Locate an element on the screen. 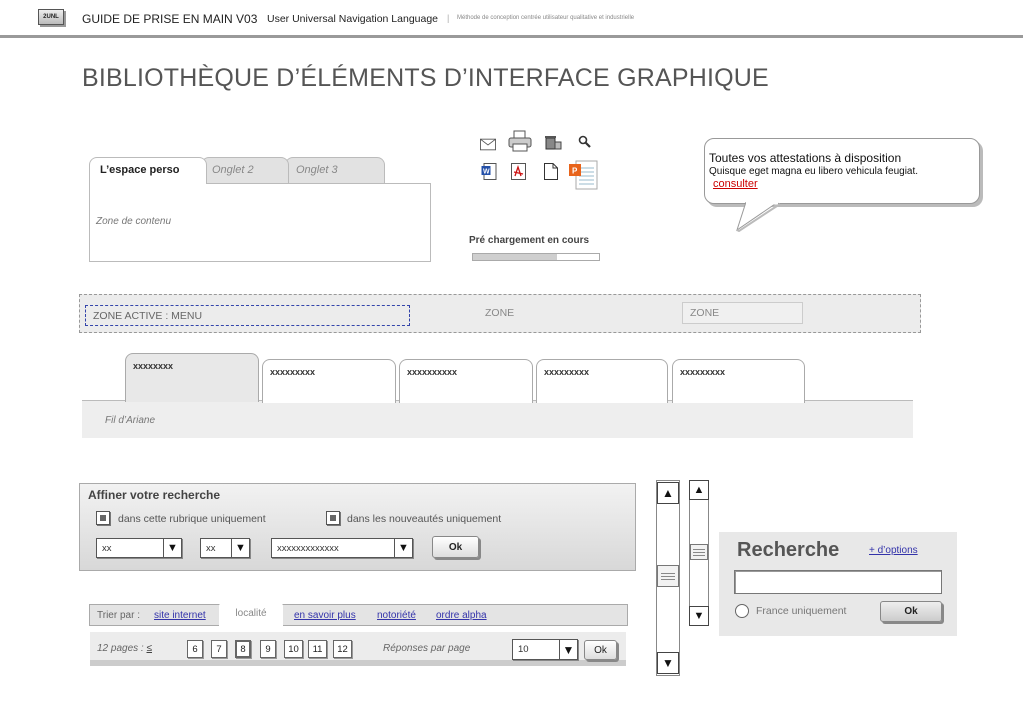  pages-label: 12 pages : ≤ is located at coordinates (124, 648).